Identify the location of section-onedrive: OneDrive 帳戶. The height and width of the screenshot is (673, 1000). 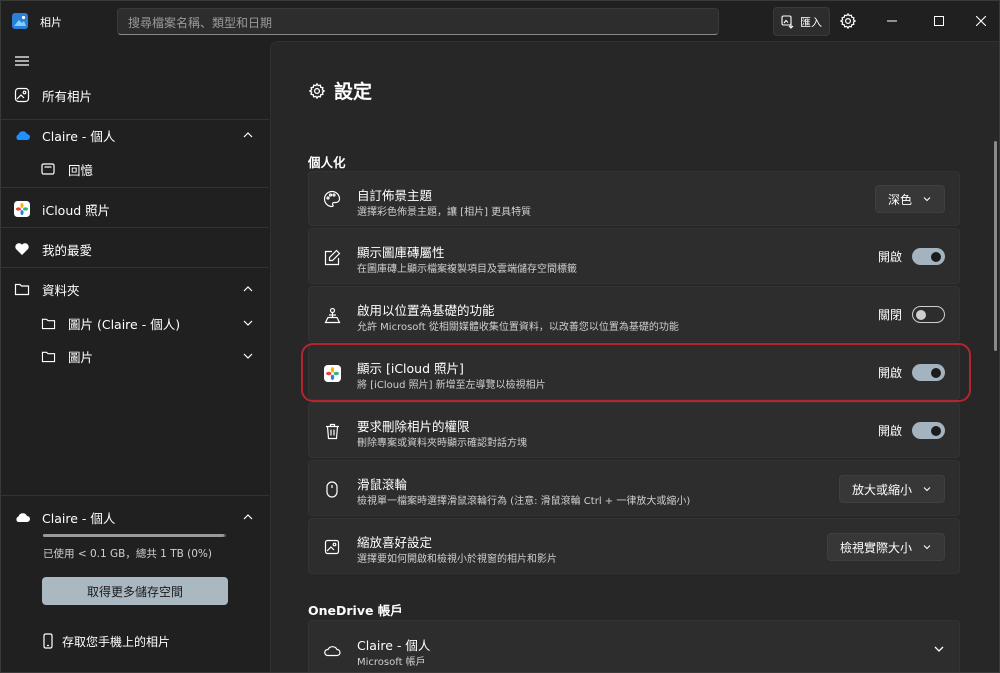
(355, 610).